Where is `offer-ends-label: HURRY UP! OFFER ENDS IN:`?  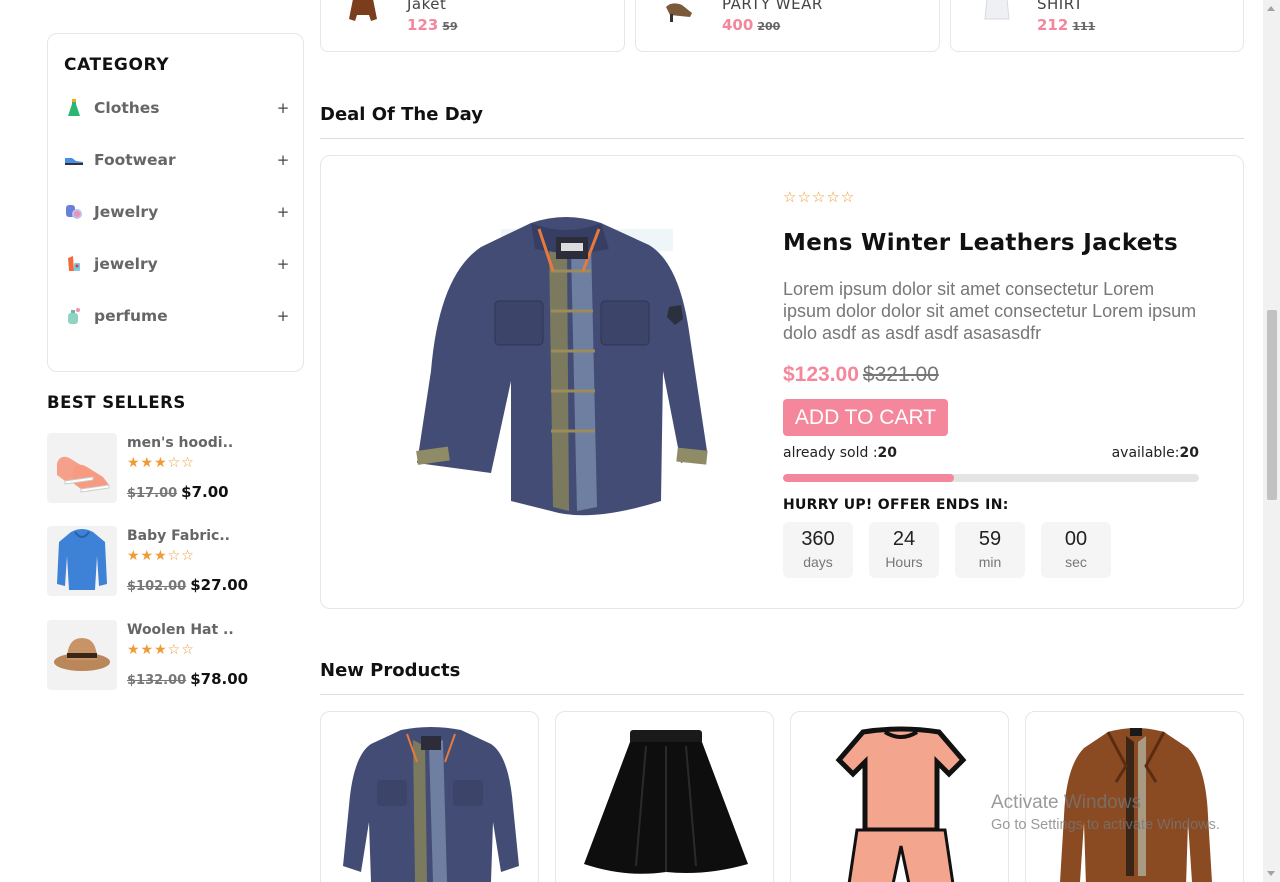
offer-ends-label: HURRY UP! OFFER ENDS IN: is located at coordinates (896, 505).